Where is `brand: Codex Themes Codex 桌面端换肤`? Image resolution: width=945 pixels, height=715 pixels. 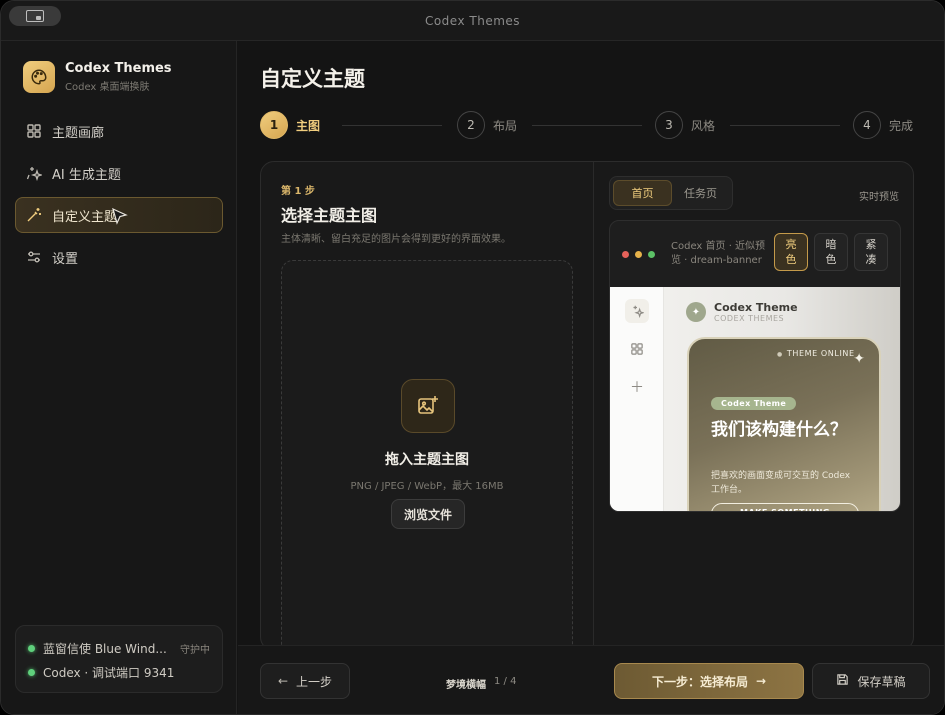 brand: Codex Themes Codex 桌面端换肤 is located at coordinates (97, 77).